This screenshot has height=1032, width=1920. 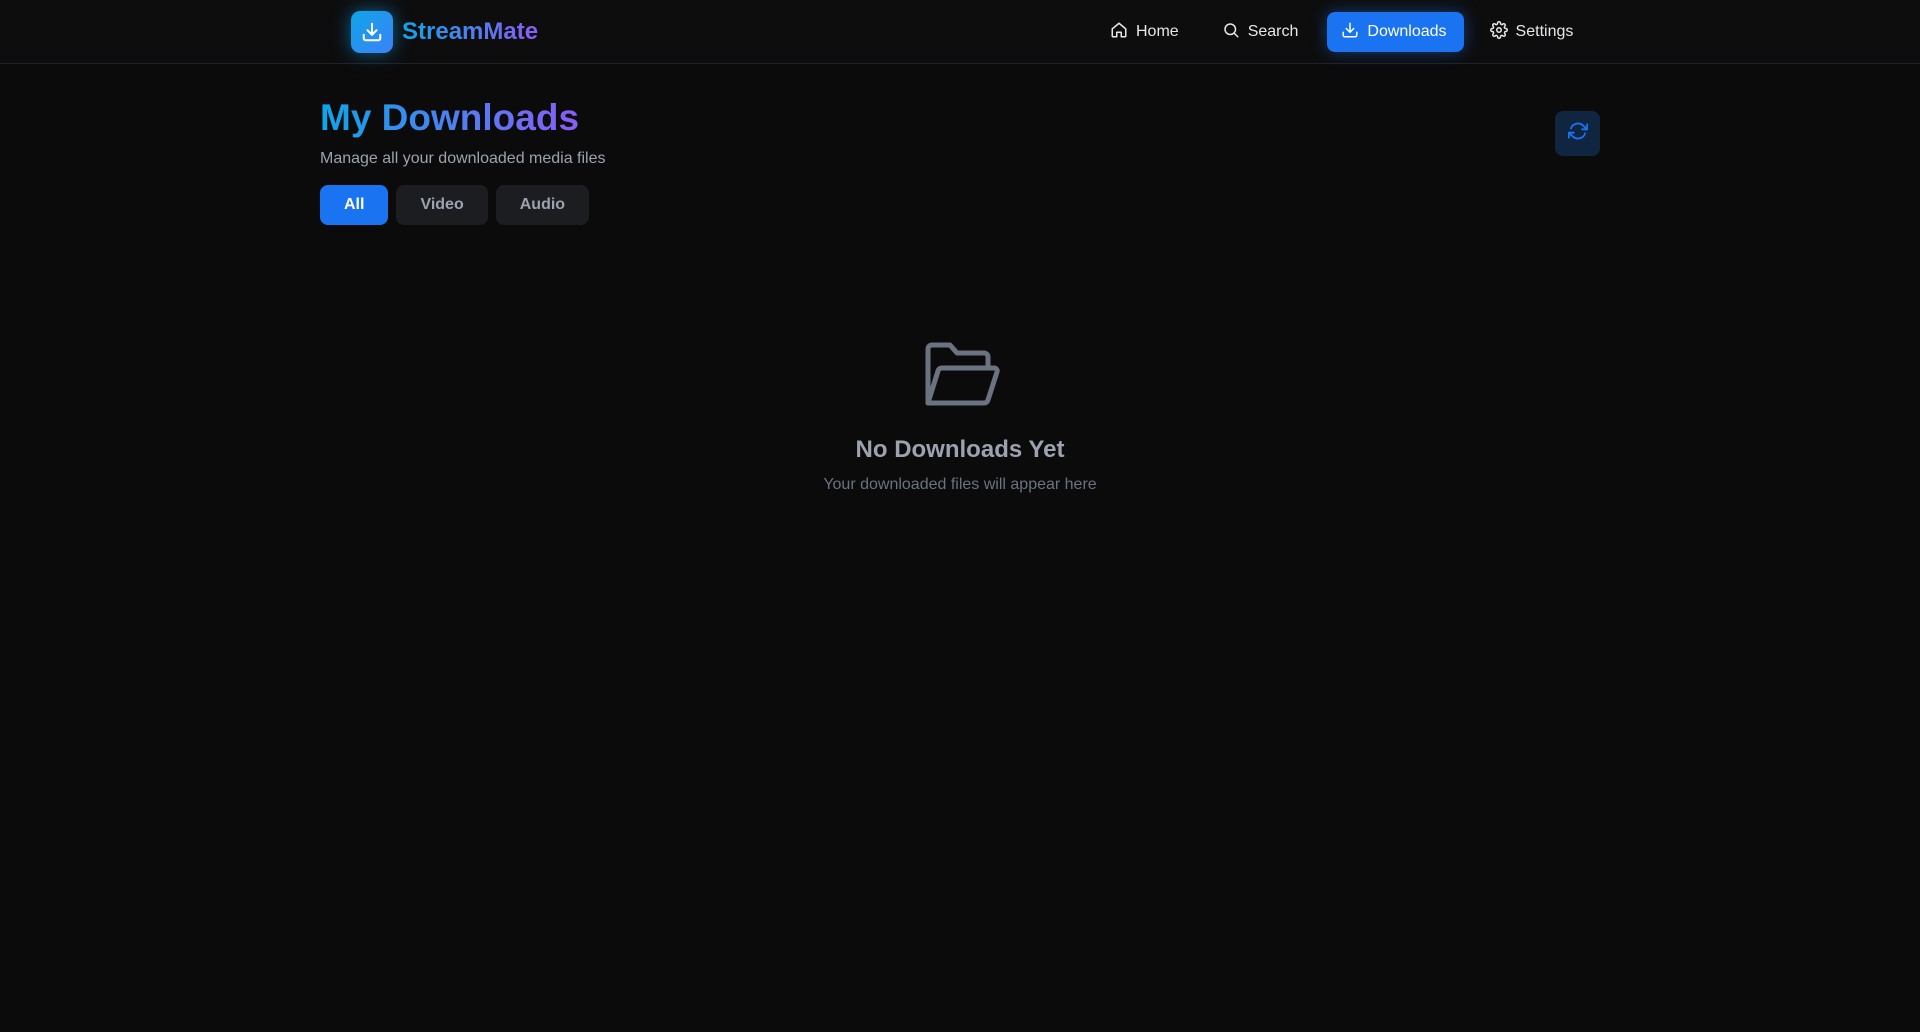 I want to click on nav-settings-label: Settings, so click(x=1544, y=31).